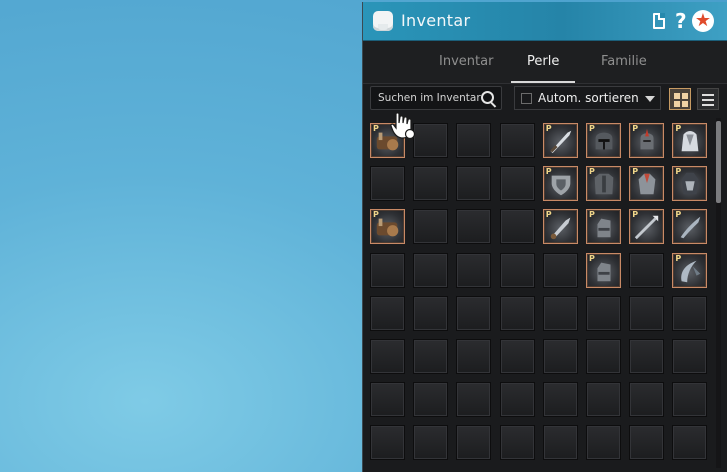  Describe the element at coordinates (545, 21) in the screenshot. I see `window-titlebar: Inventar ? ★` at that location.